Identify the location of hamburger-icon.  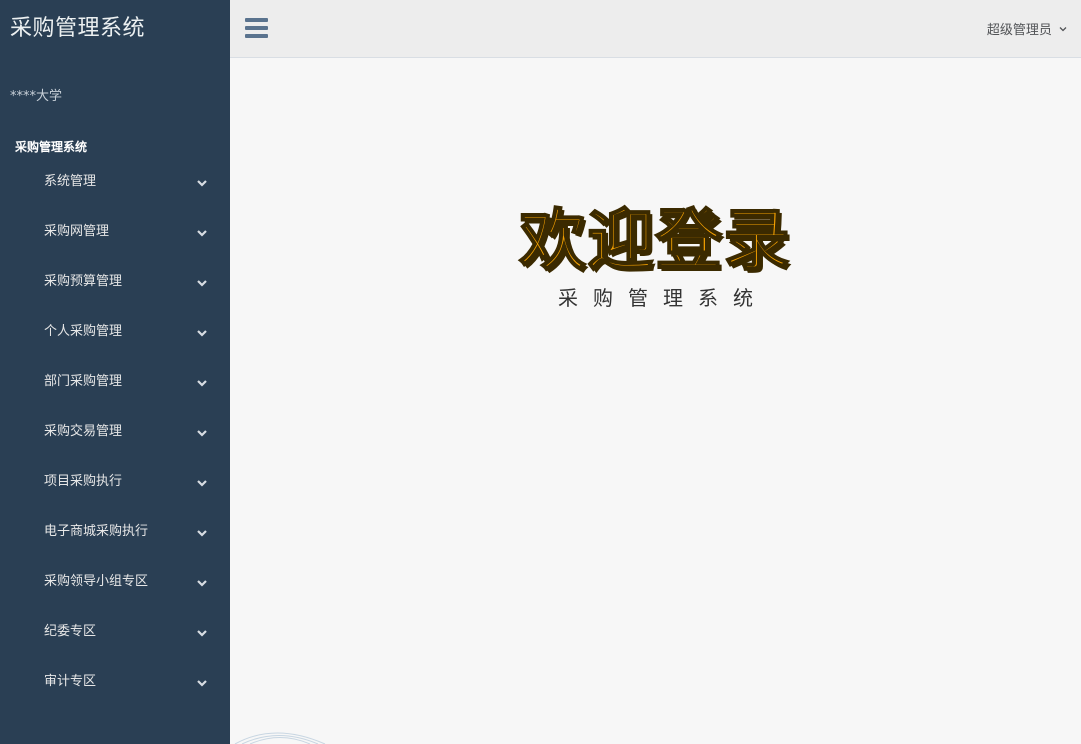
(256, 28).